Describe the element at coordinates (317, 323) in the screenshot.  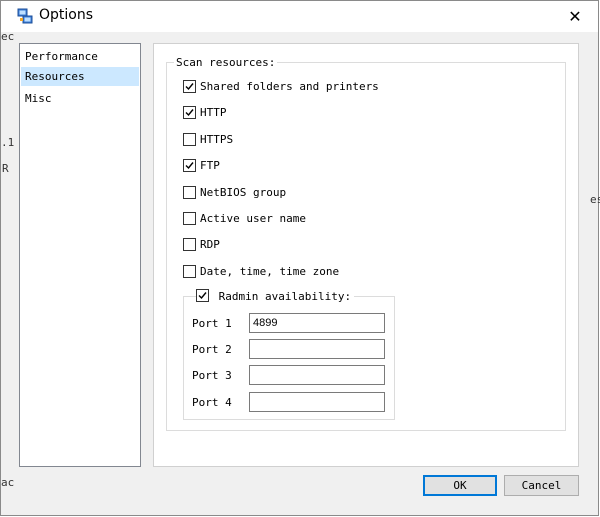
I see `port-1-input` at that location.